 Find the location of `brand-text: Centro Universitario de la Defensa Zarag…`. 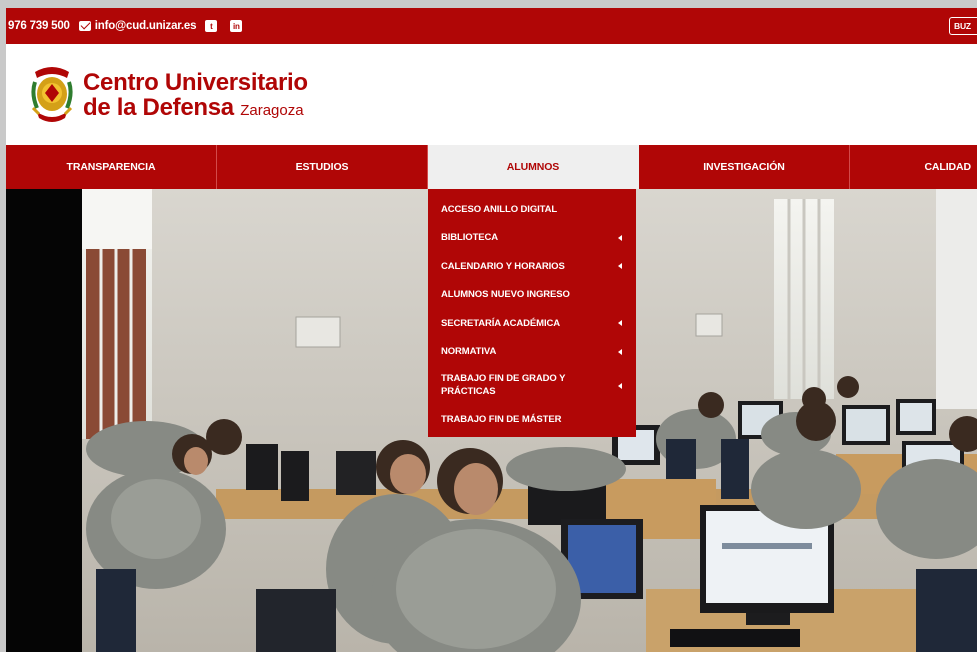

brand-text: Centro Universitario de la Defensa Zarag… is located at coordinates (195, 94).